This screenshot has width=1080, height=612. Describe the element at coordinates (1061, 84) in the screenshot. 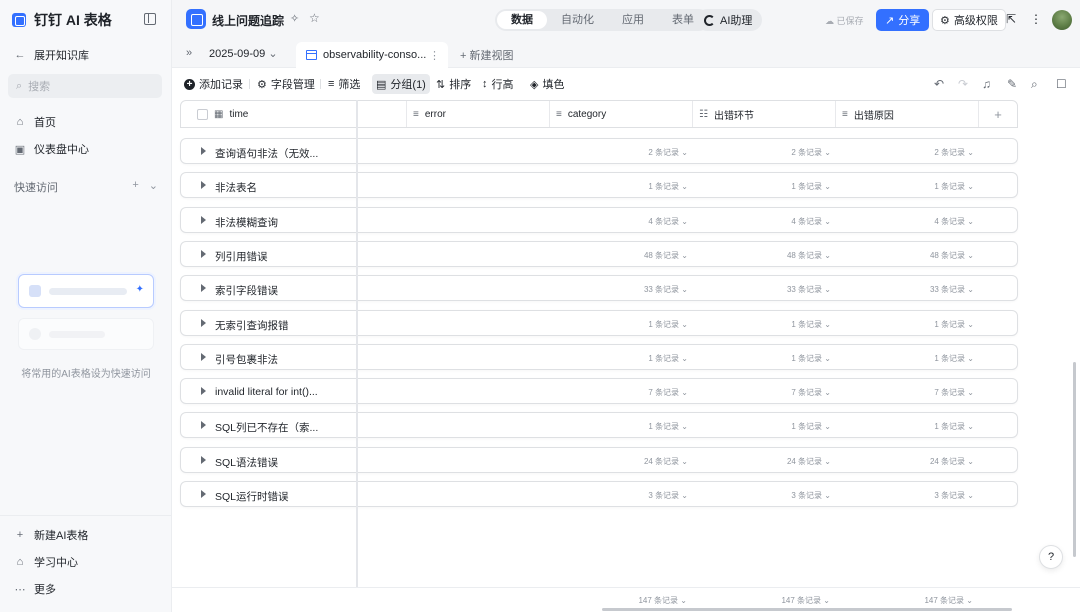

I see `comment-icon: ☐` at that location.